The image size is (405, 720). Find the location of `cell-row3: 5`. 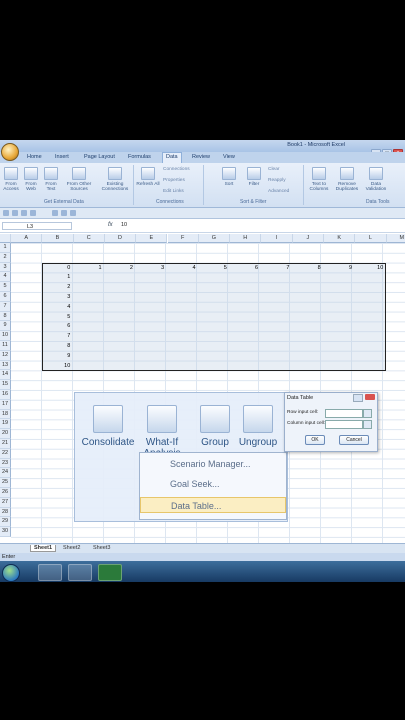

cell-row3: 5 is located at coordinates (213, 268).